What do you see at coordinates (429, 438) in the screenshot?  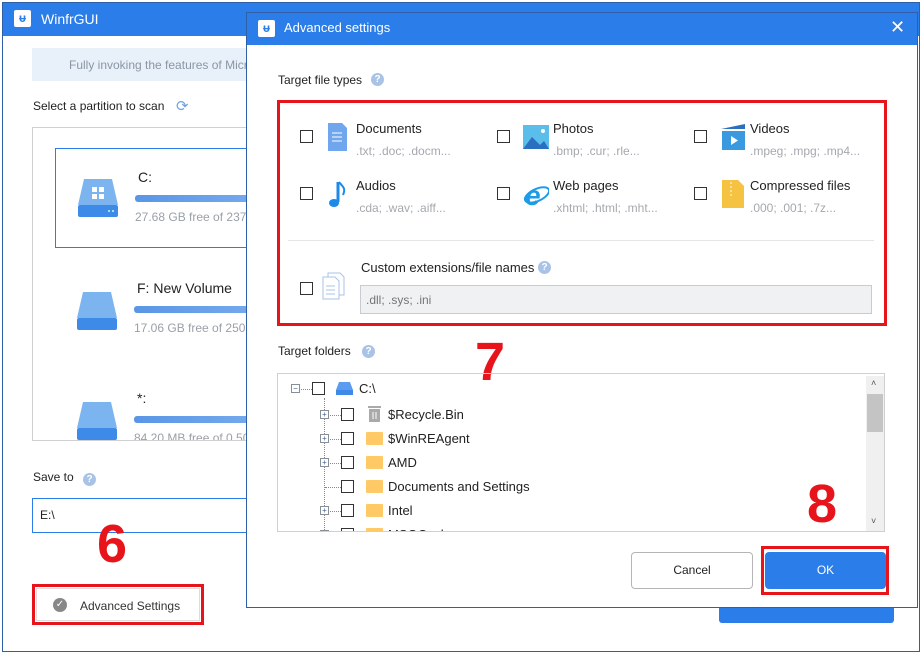 I see `tree-item-label: $WinREAgent` at bounding box center [429, 438].